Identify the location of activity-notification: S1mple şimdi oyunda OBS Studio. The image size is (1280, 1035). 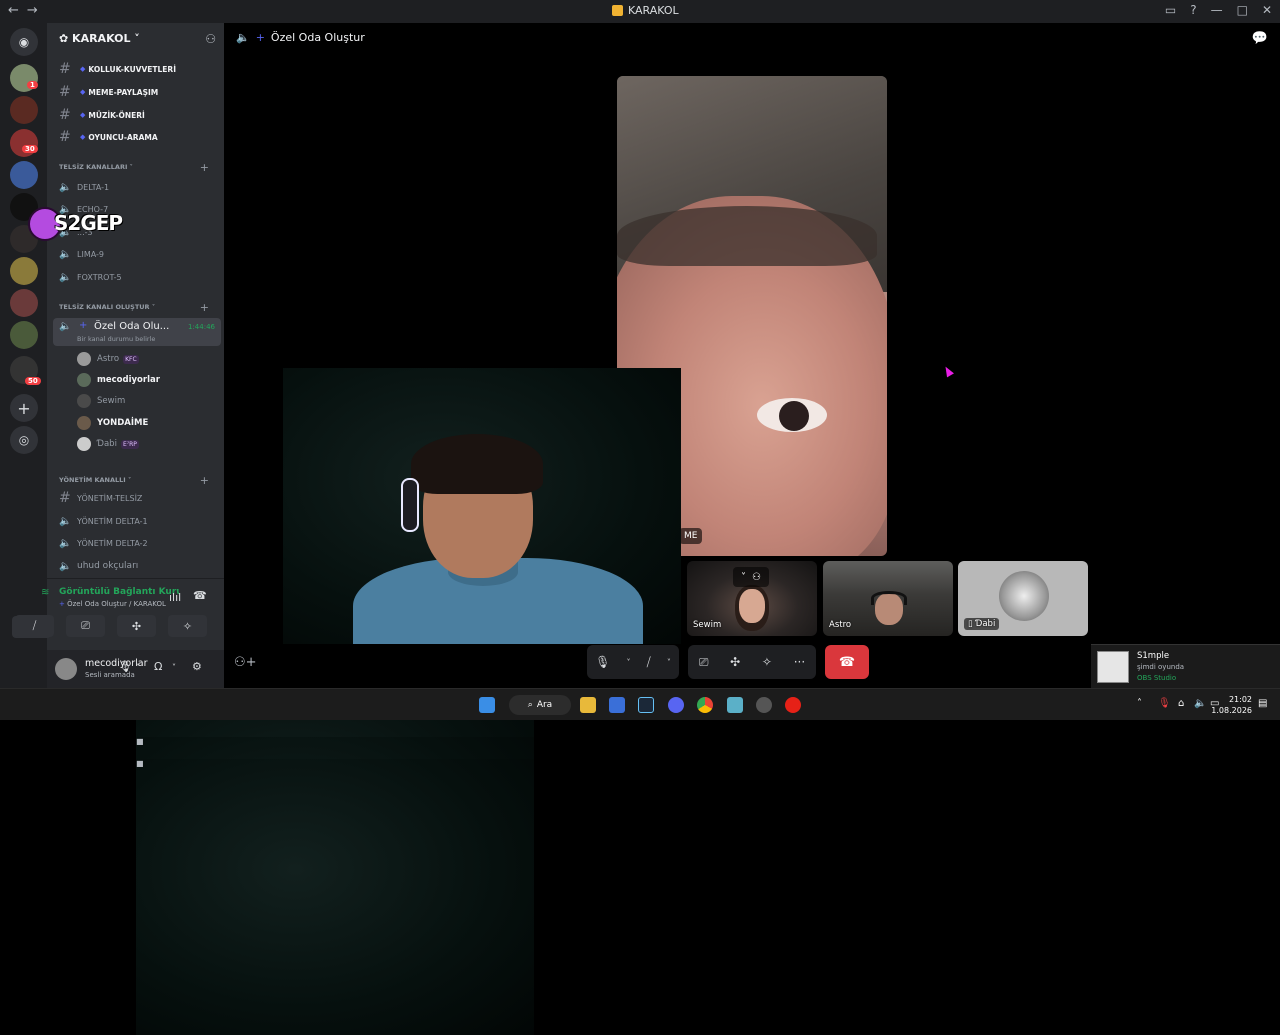
(1185, 666).